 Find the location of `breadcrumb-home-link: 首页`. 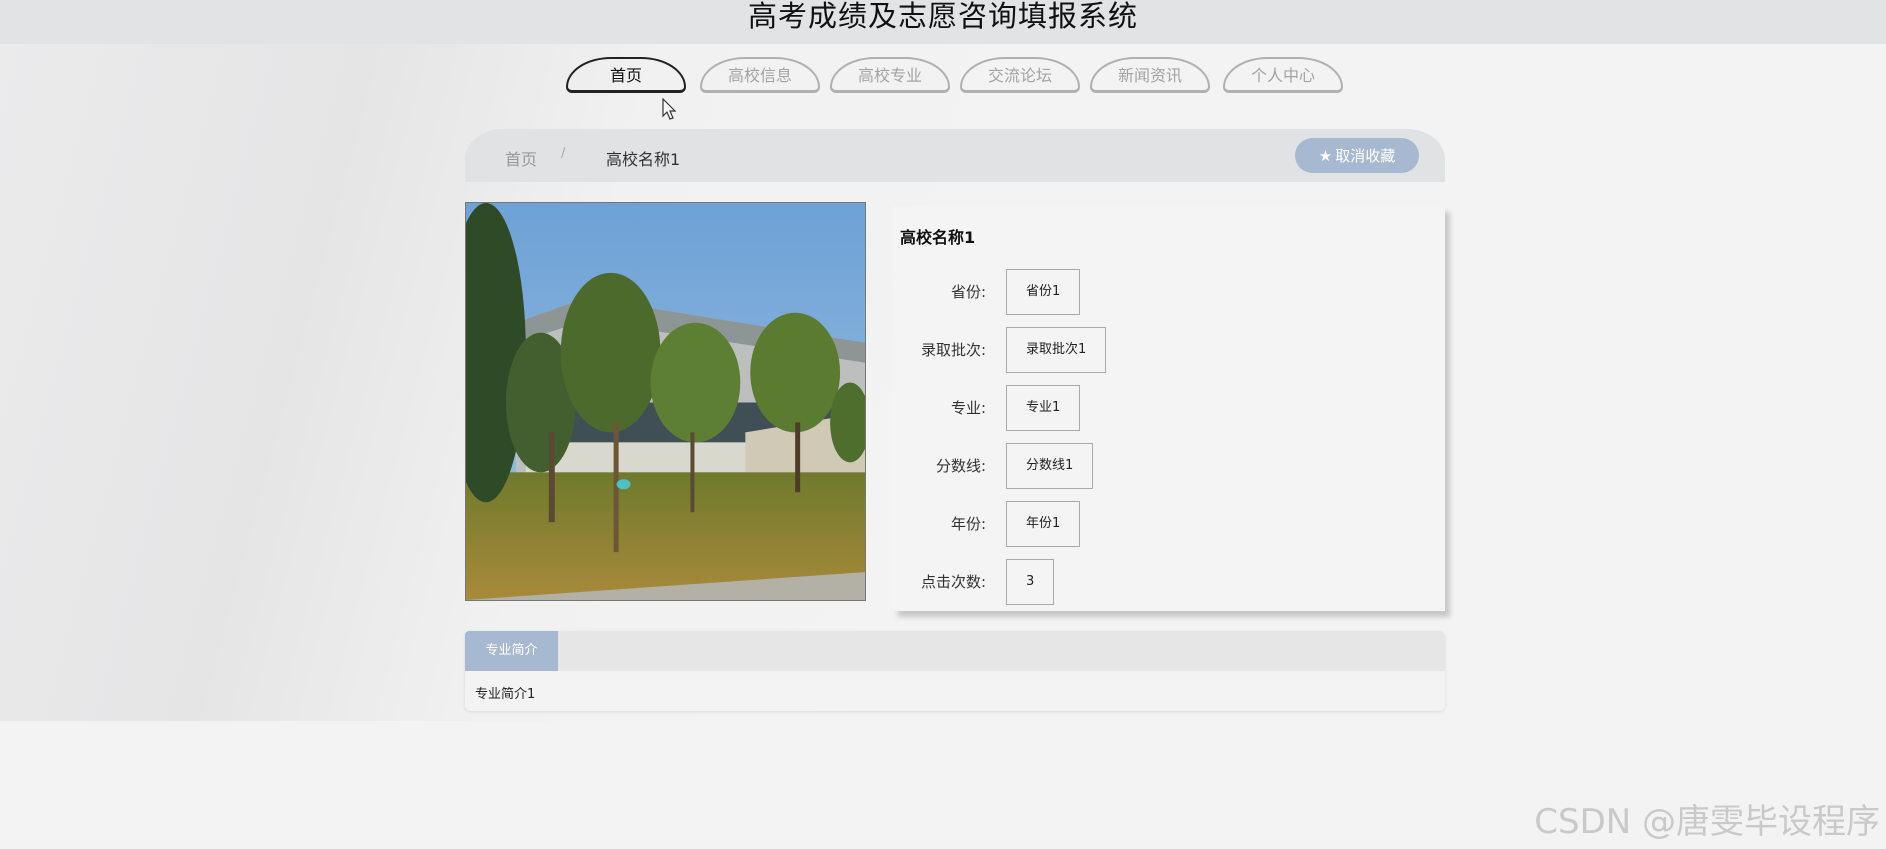

breadcrumb-home-link: 首页 is located at coordinates (521, 158).